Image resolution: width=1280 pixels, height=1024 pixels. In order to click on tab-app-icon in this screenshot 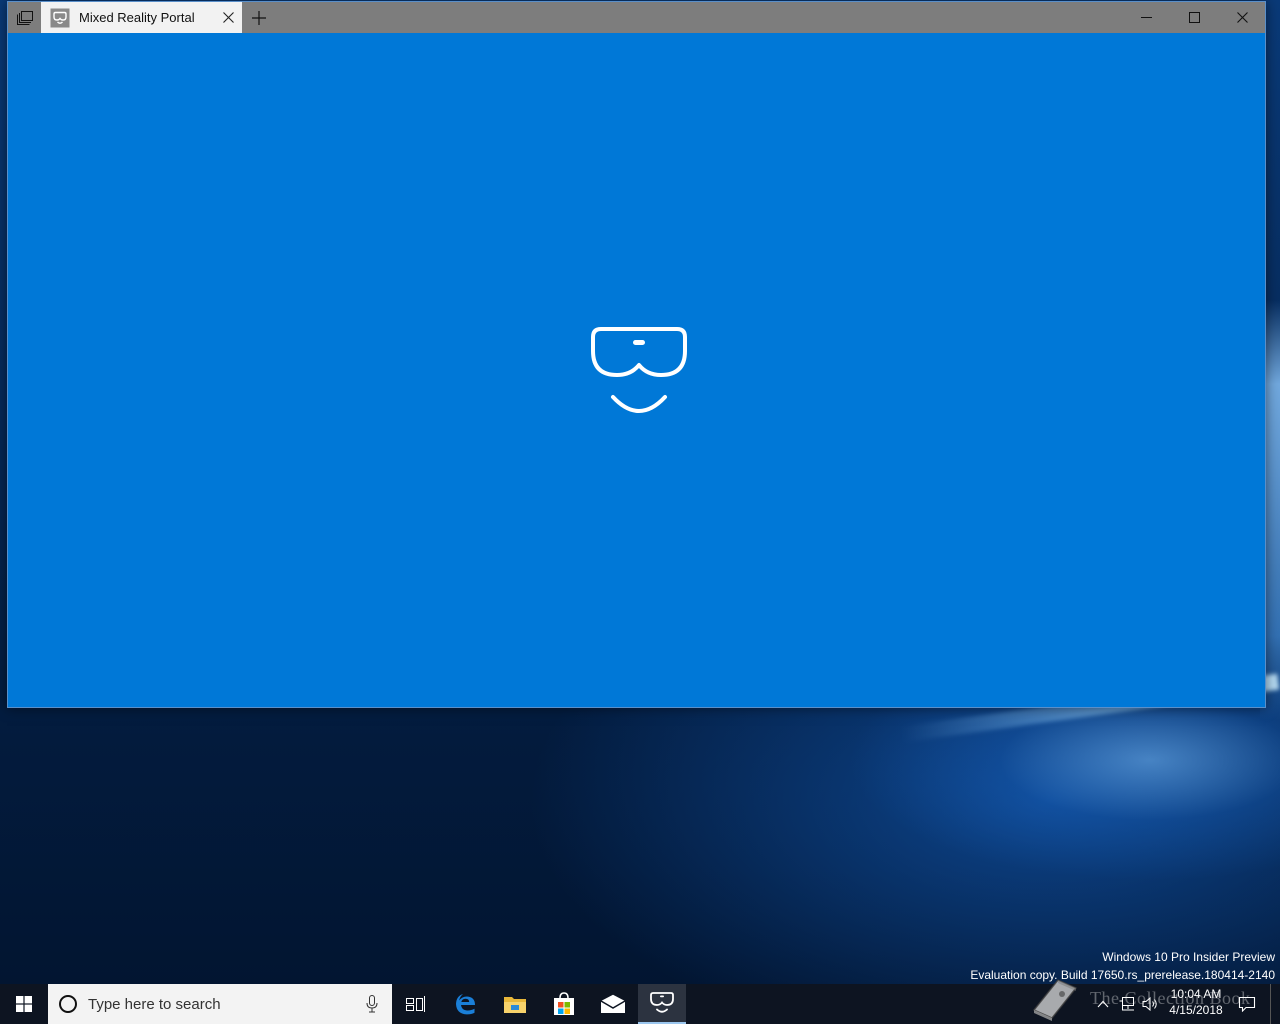, I will do `click(60, 18)`.